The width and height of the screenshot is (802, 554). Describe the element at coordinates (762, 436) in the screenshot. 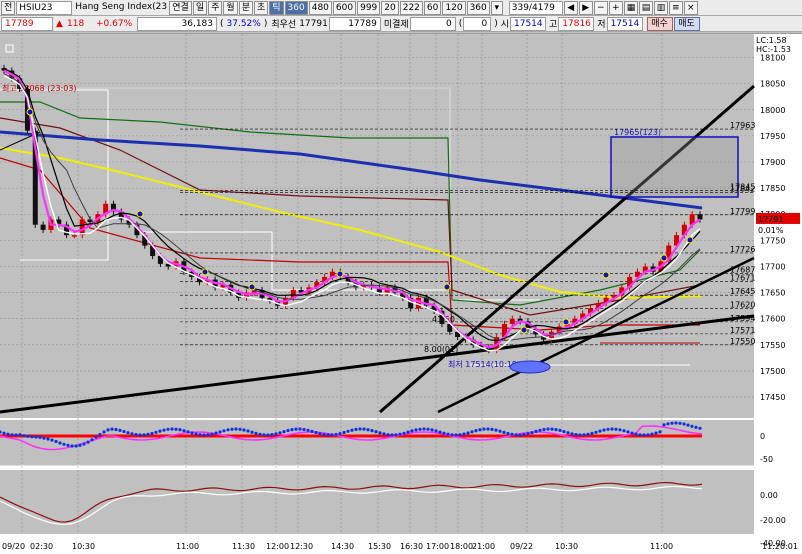

I see `osc-tick-0: 0` at that location.